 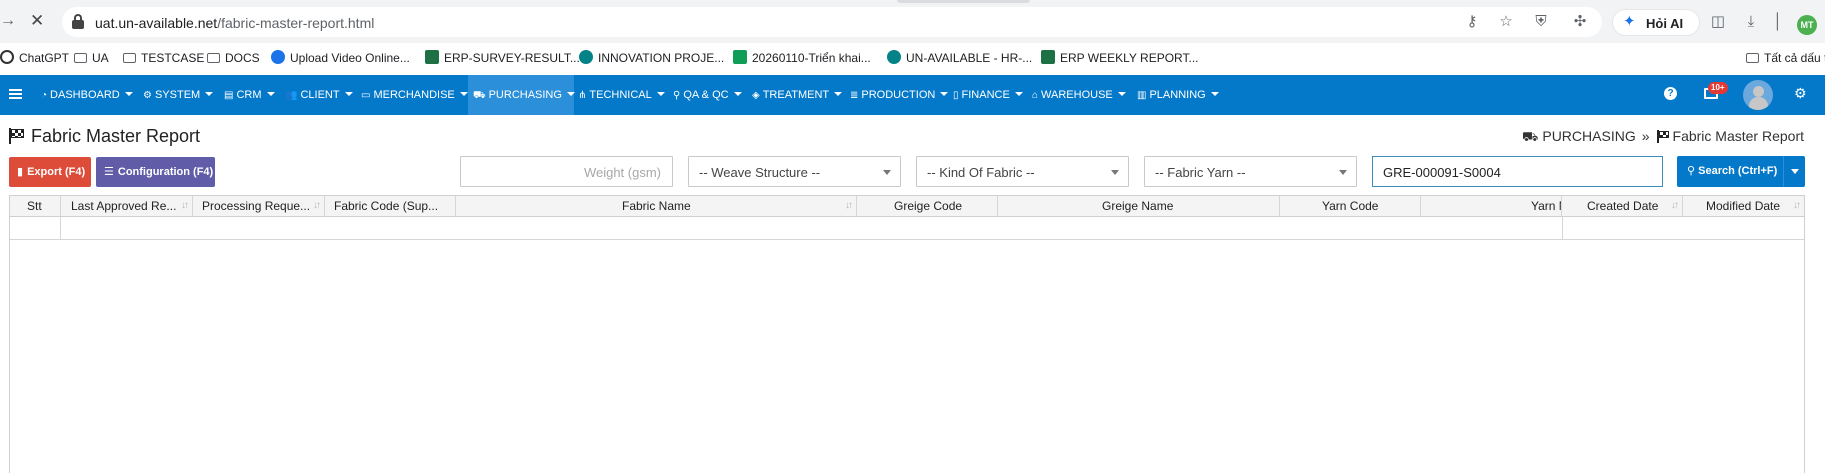 What do you see at coordinates (1472, 22) in the screenshot?
I see `key-icon: ⚷` at bounding box center [1472, 22].